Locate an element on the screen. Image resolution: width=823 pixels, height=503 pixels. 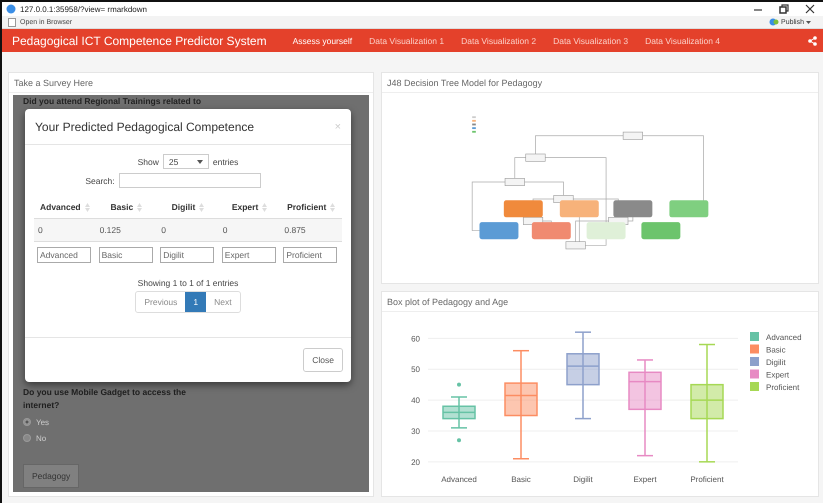
panel-title: Take a Survey Here is located at coordinates (54, 83).